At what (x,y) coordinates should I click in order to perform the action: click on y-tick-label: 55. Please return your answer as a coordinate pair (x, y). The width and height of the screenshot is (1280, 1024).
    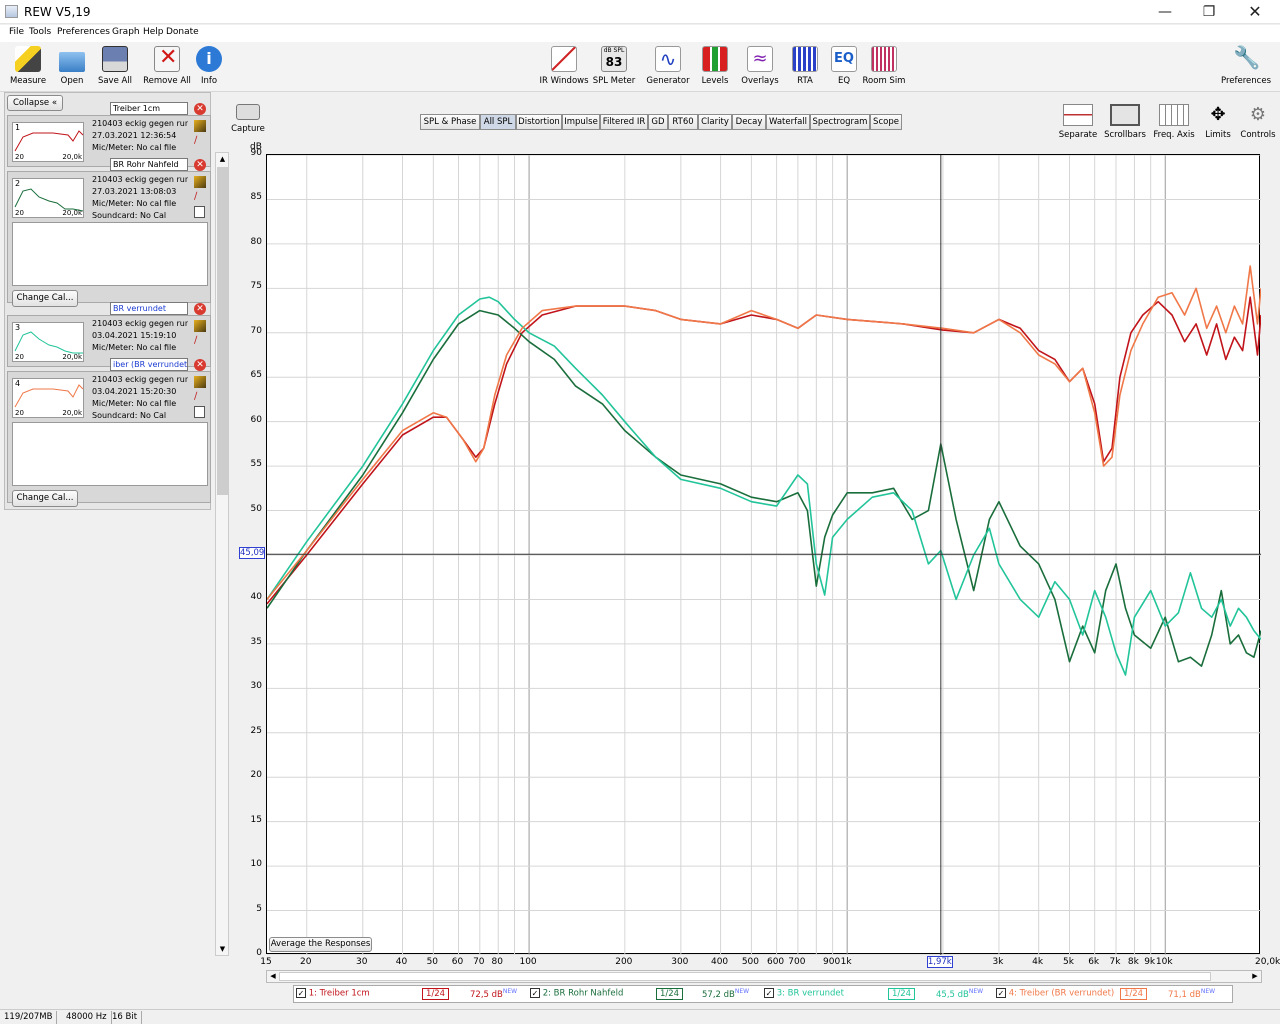
    Looking at the image, I should click on (256, 464).